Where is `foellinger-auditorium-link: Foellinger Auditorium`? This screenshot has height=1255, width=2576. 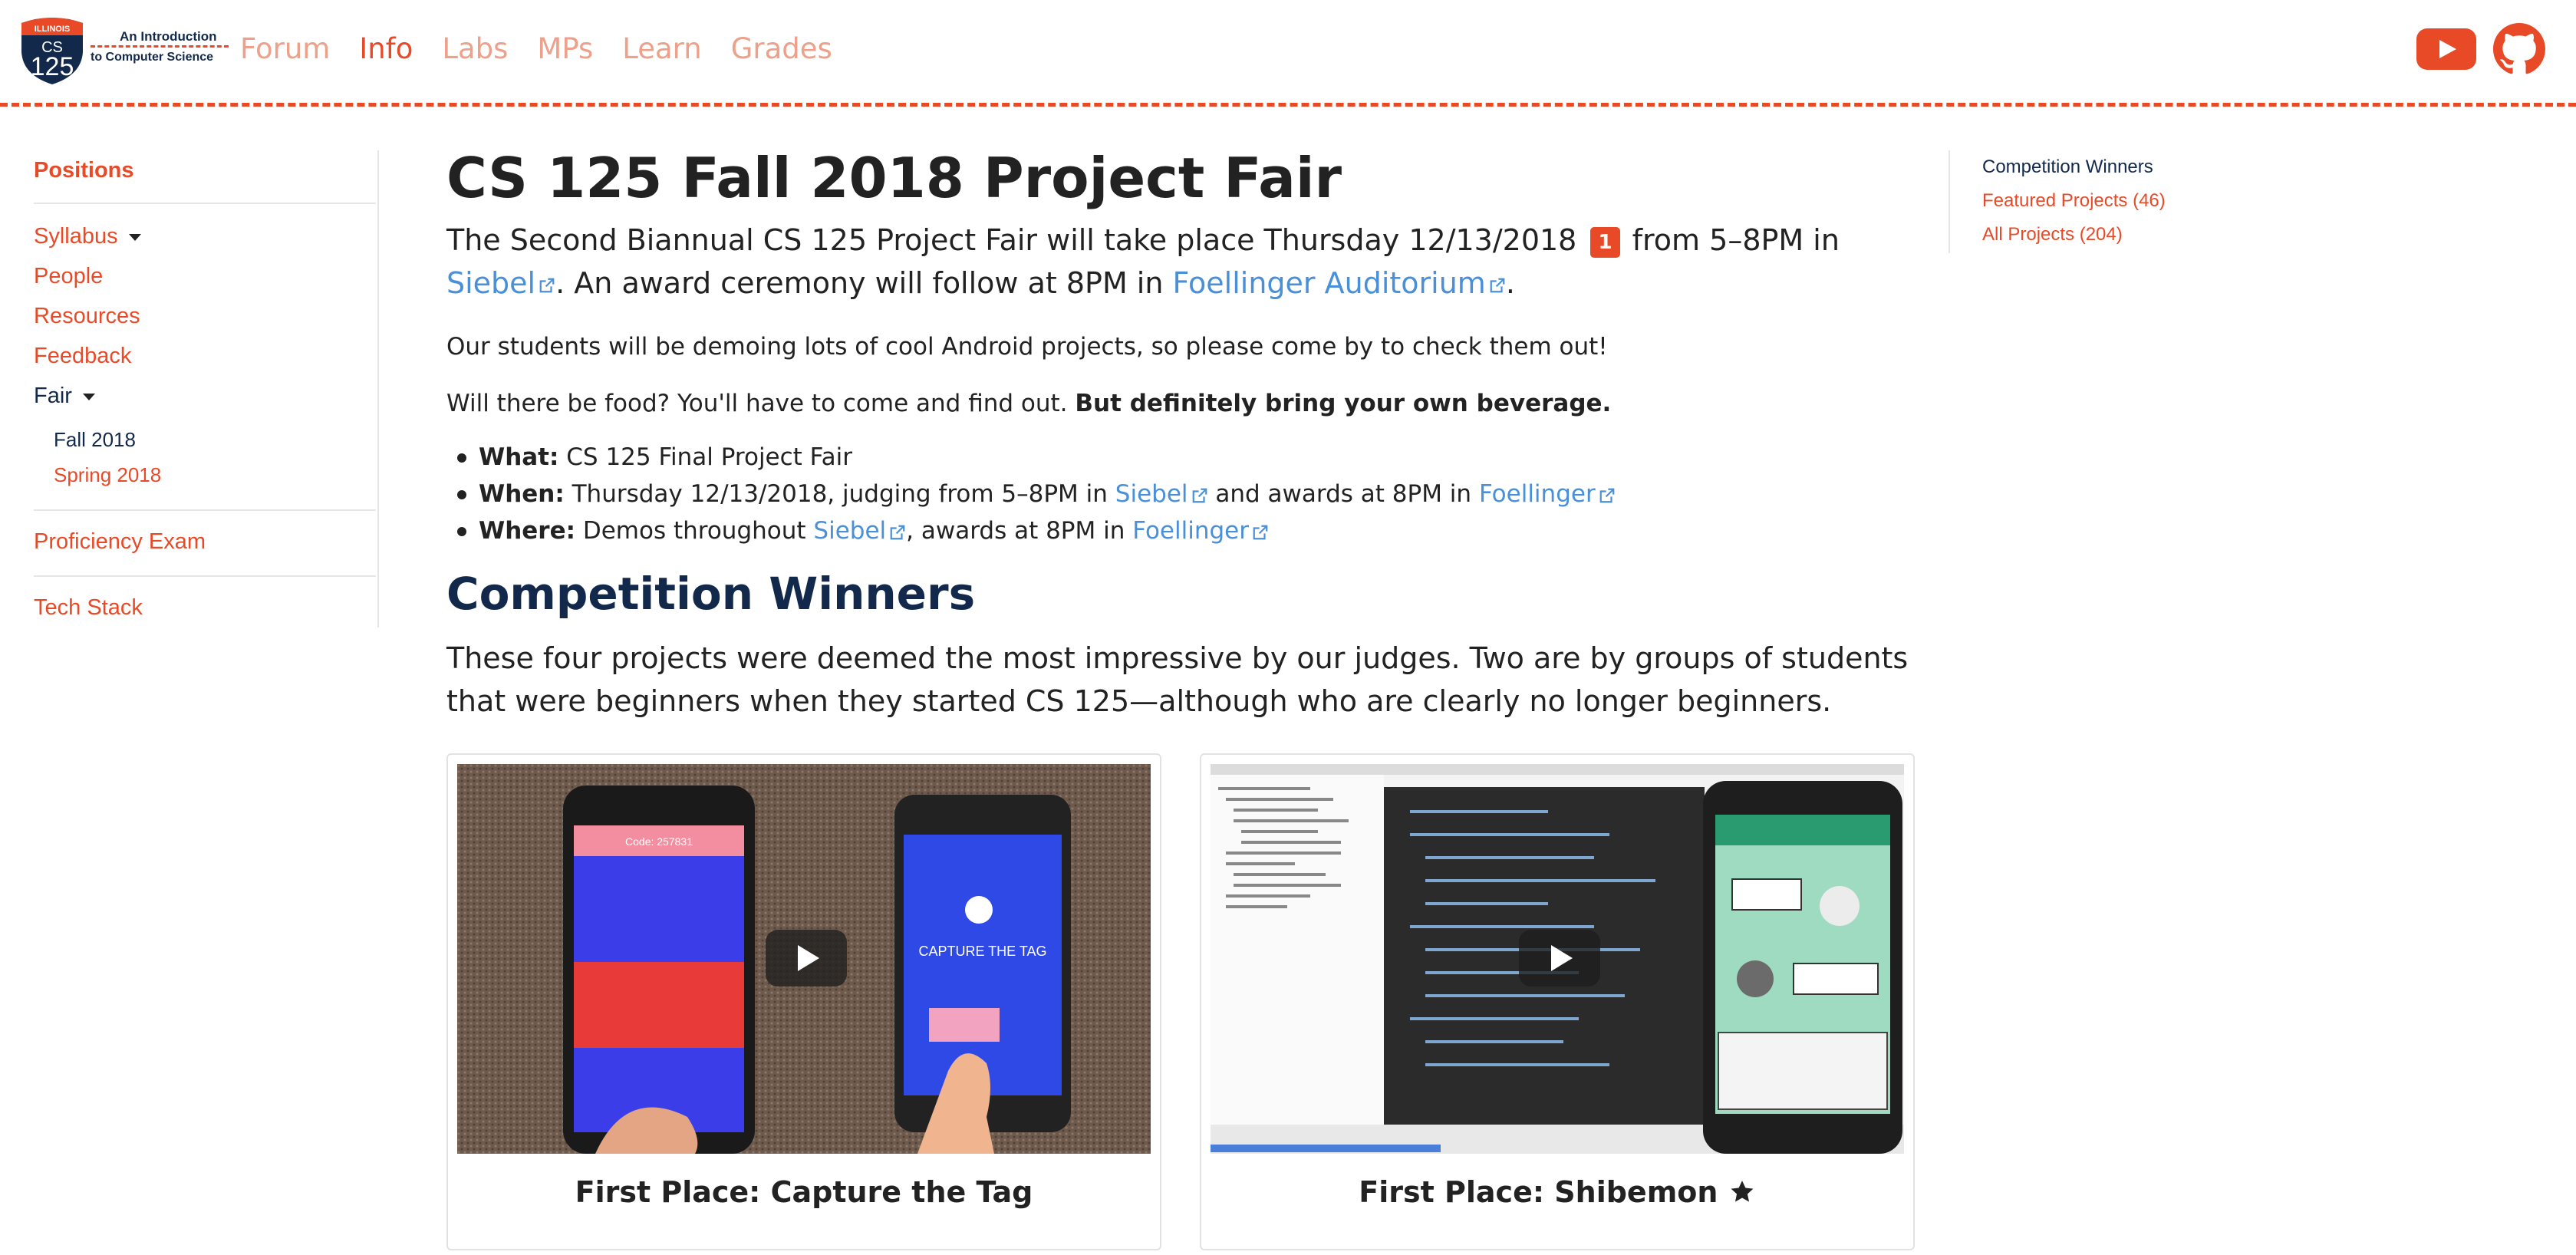
foellinger-auditorium-link: Foellinger Auditorium is located at coordinates (1339, 283).